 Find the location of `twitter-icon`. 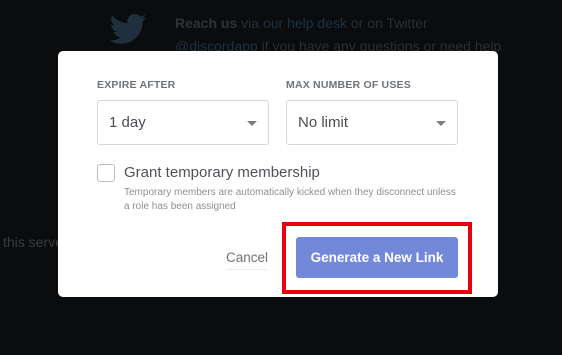

twitter-icon is located at coordinates (128, 29).